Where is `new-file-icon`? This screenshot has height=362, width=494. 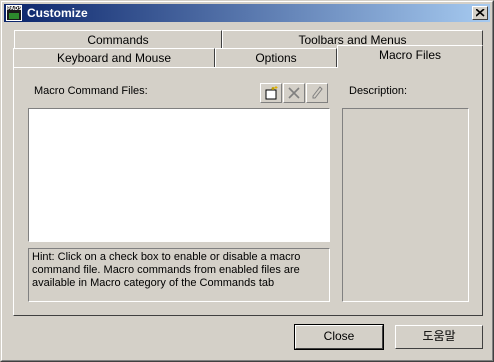 new-file-icon is located at coordinates (271, 93).